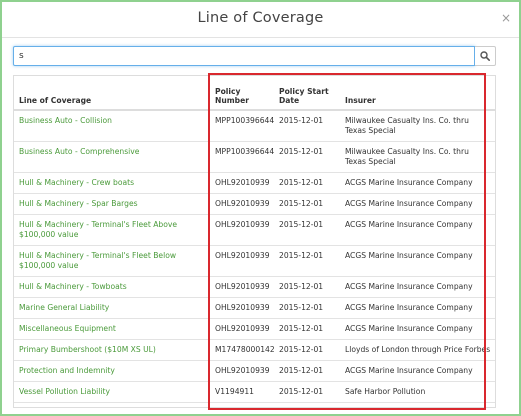 The height and width of the screenshot is (416, 521). I want to click on policy-number-cell: V1194911, so click(242, 392).